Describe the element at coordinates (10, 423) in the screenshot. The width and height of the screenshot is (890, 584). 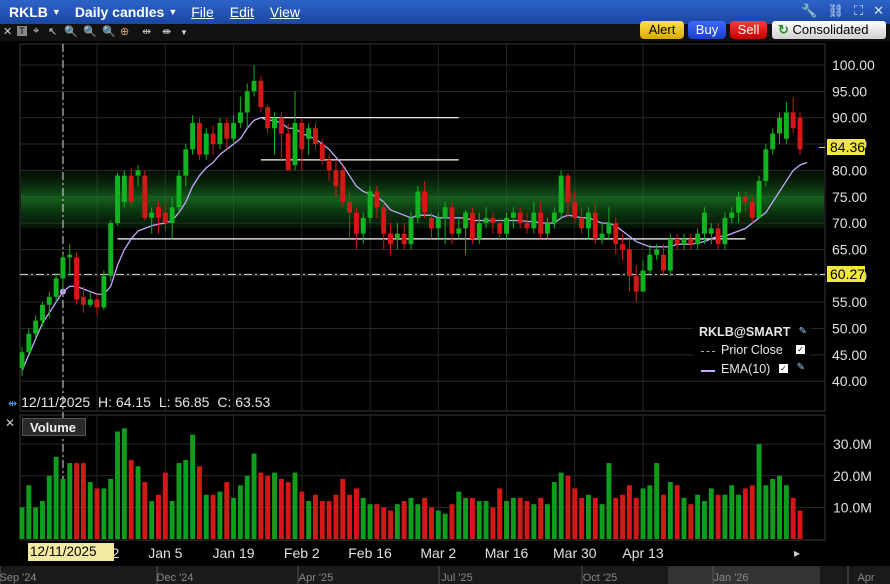
I see `close-panel-icon: ✕` at that location.